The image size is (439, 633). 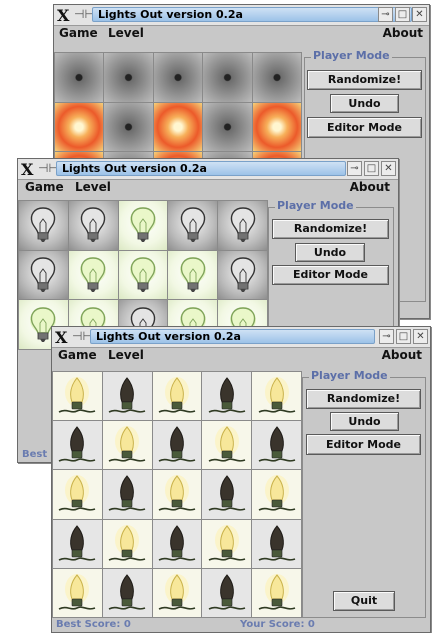 What do you see at coordinates (177, 592) in the screenshot?
I see `light-cell-r5-c3` at bounding box center [177, 592].